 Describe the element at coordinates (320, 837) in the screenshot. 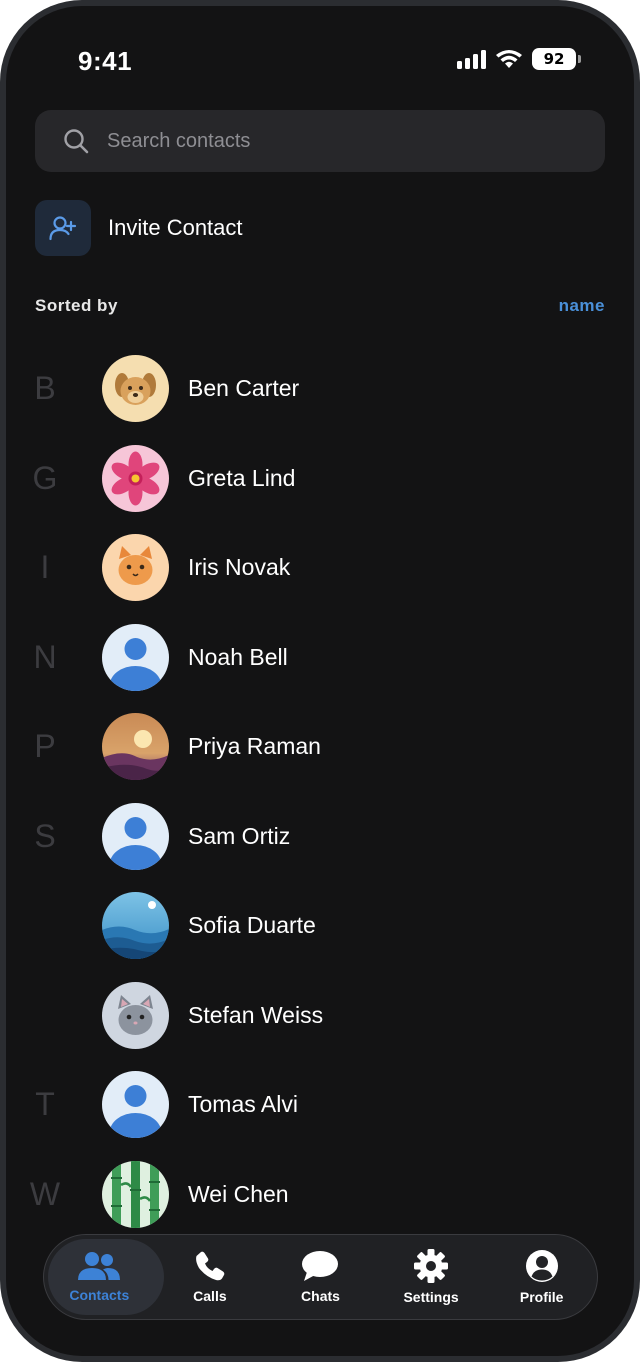

I see `contact-row: S Sam Ortiz` at that location.